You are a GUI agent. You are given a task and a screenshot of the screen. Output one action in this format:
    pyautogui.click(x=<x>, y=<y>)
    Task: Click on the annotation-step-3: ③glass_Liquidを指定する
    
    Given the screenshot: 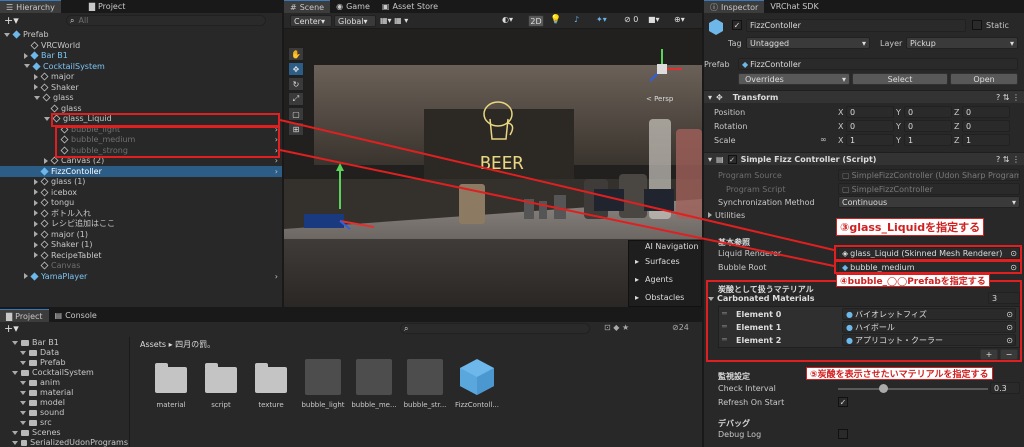 What is the action you would take?
    pyautogui.click(x=910, y=227)
    